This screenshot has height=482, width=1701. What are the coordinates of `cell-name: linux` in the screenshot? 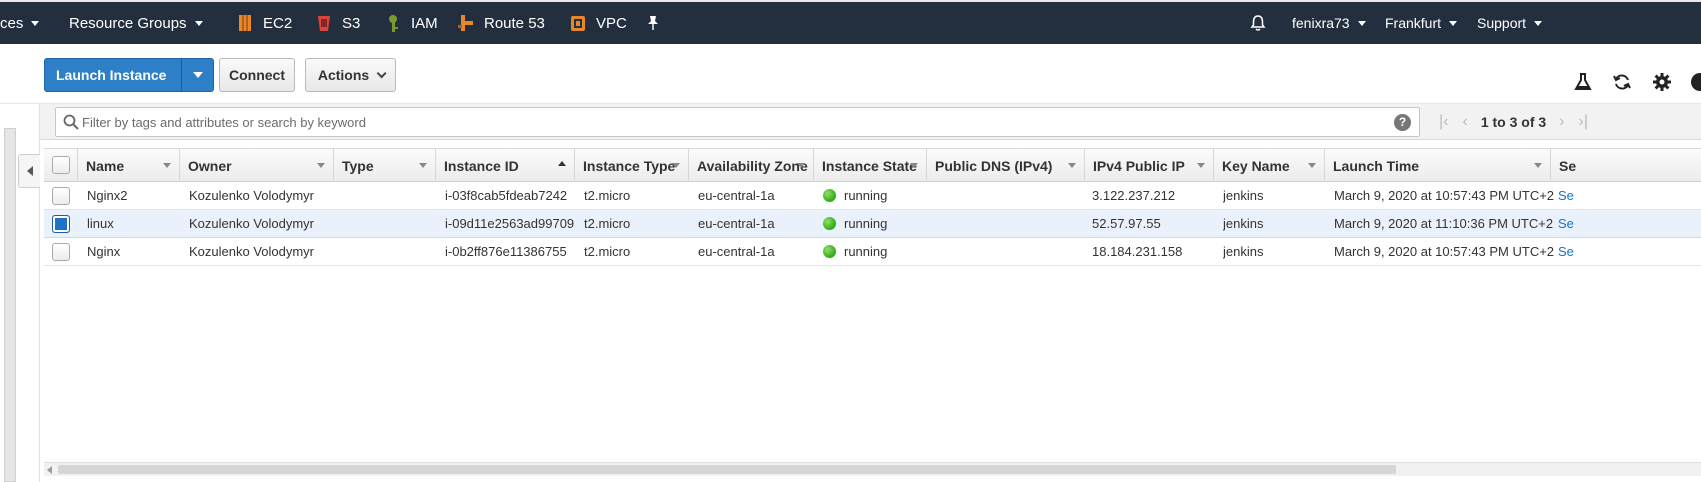 It's located at (100, 223).